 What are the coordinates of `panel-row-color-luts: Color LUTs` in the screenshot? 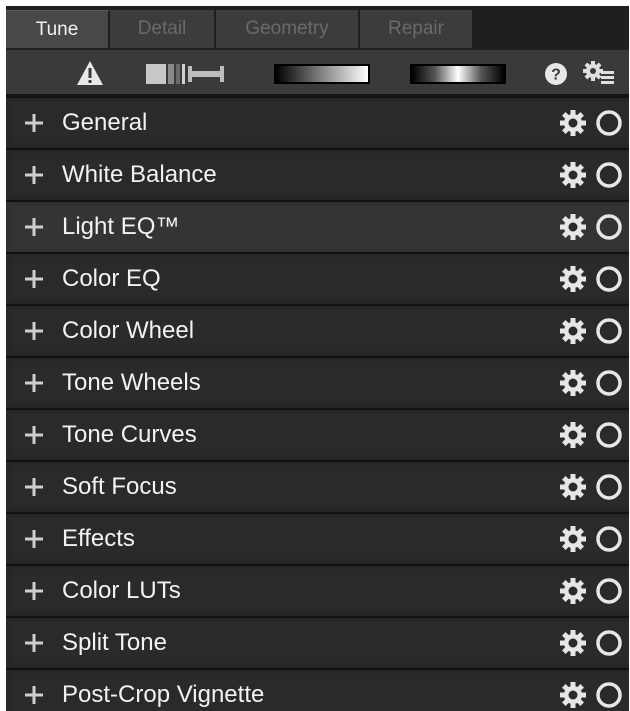 It's located at (317, 590).